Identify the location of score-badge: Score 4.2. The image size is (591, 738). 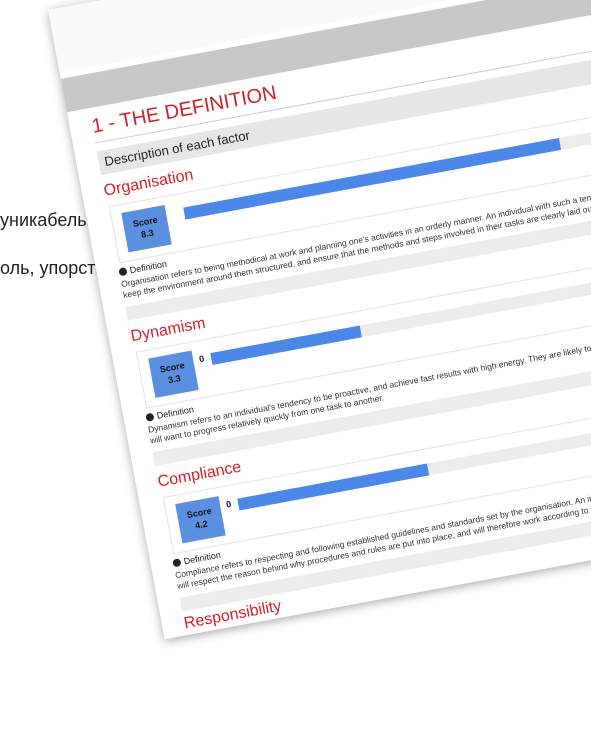
(200, 520).